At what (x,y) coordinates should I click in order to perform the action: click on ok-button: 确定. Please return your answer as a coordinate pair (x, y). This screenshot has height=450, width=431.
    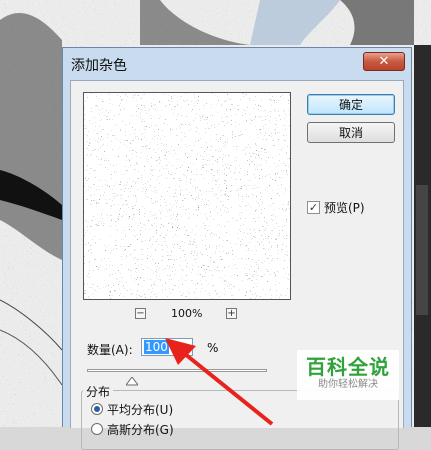
    Looking at the image, I should click on (351, 104).